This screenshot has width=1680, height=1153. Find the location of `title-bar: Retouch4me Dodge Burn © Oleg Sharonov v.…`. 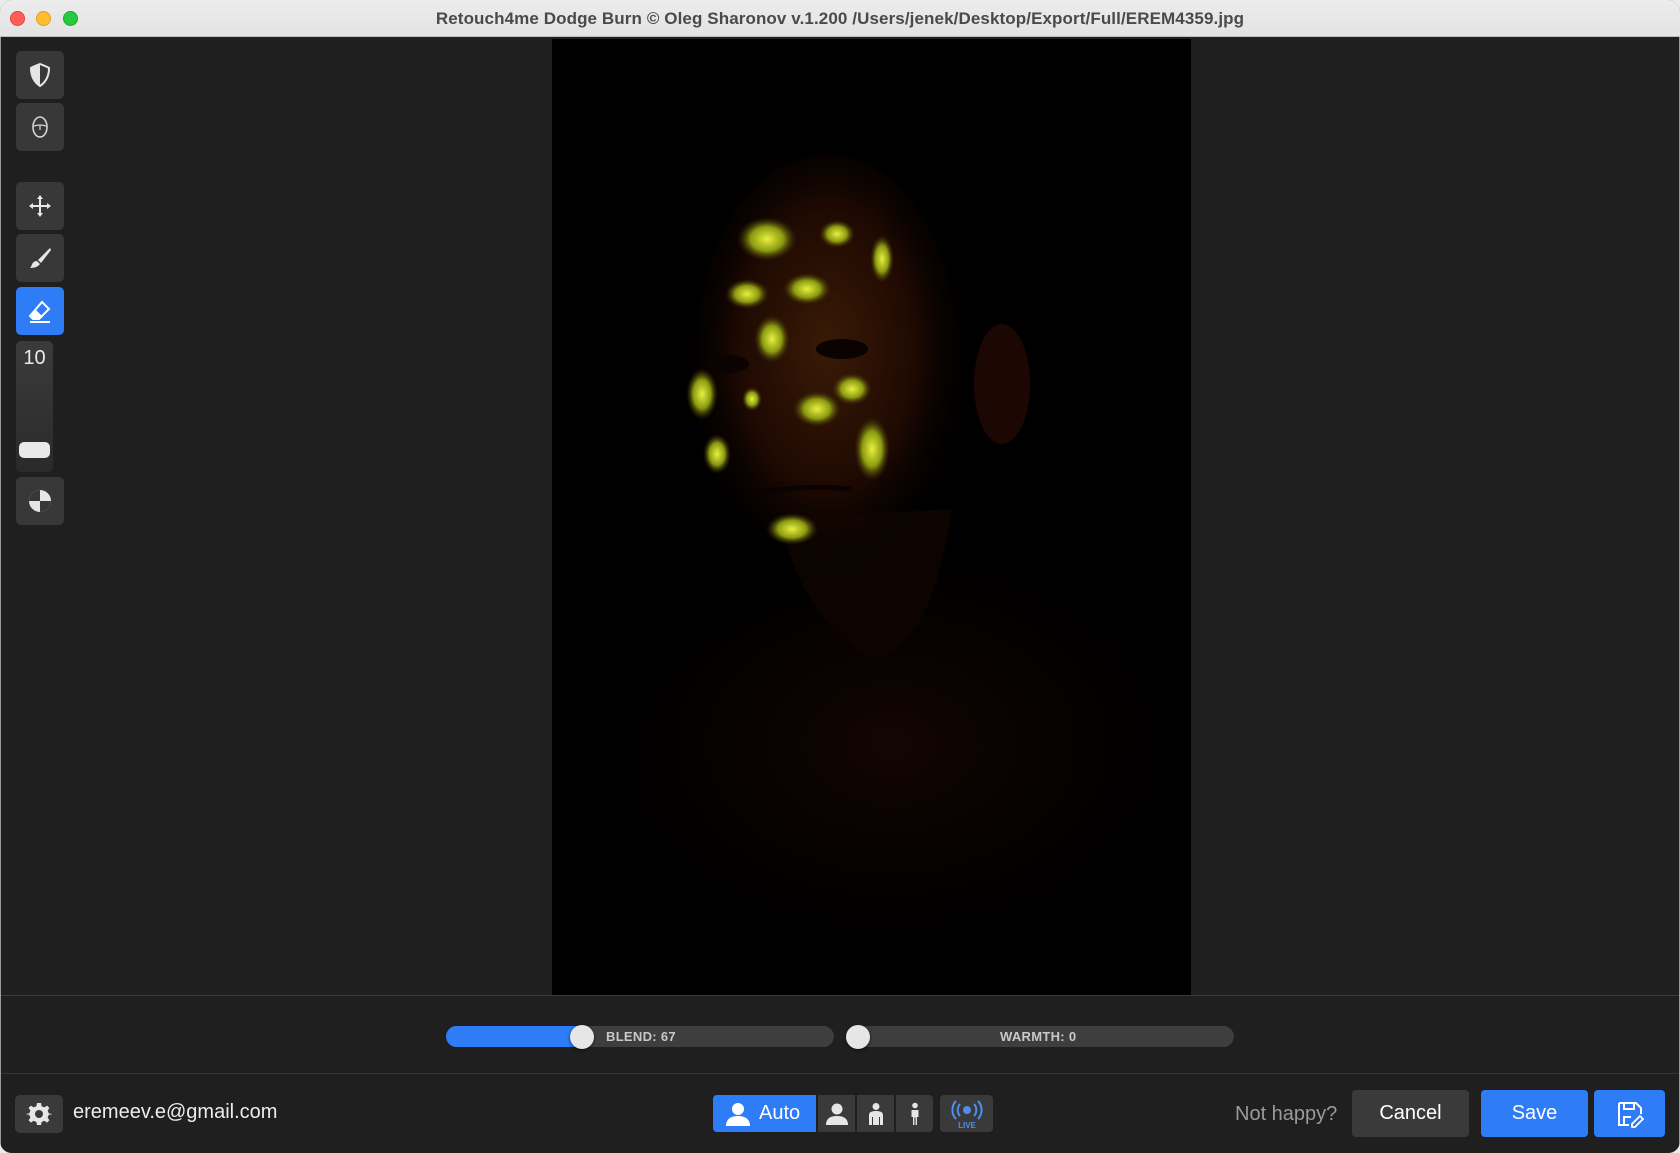

title-bar: Retouch4me Dodge Burn © Oleg Sharonov v.… is located at coordinates (840, 18).